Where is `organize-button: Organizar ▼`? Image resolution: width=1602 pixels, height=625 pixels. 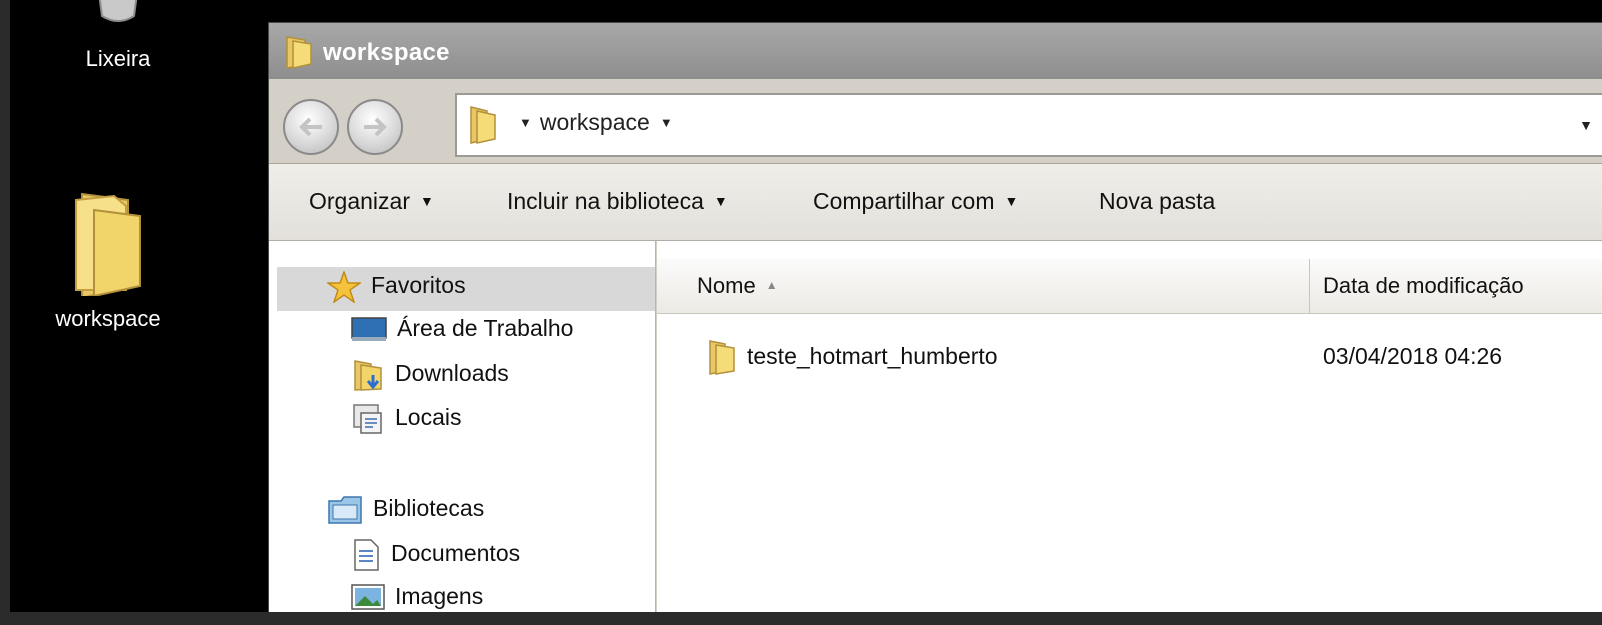
organize-button: Organizar ▼ is located at coordinates (371, 201).